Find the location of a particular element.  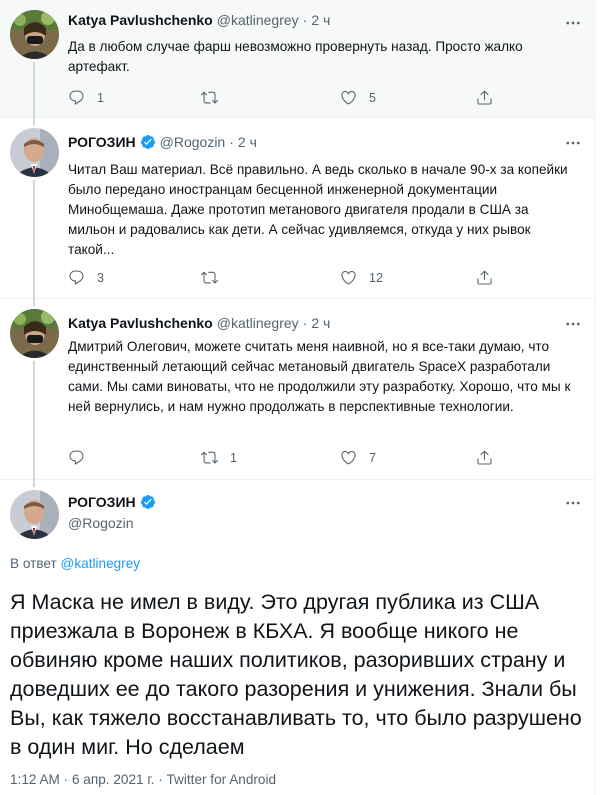

reply-count: 3 is located at coordinates (100, 277).